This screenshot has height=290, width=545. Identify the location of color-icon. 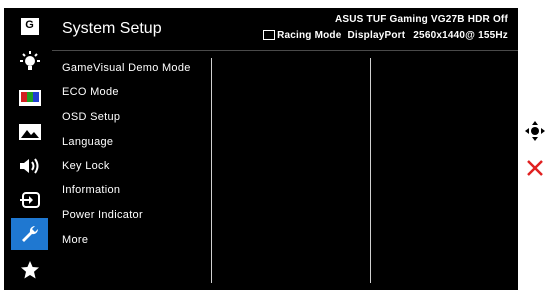
(29, 98).